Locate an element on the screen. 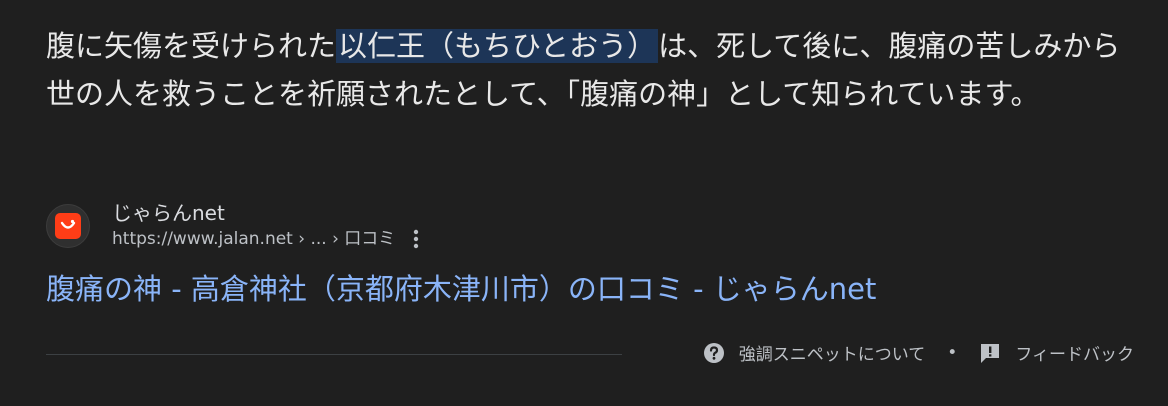 The width and height of the screenshot is (1168, 406). question-circle-icon is located at coordinates (713, 352).